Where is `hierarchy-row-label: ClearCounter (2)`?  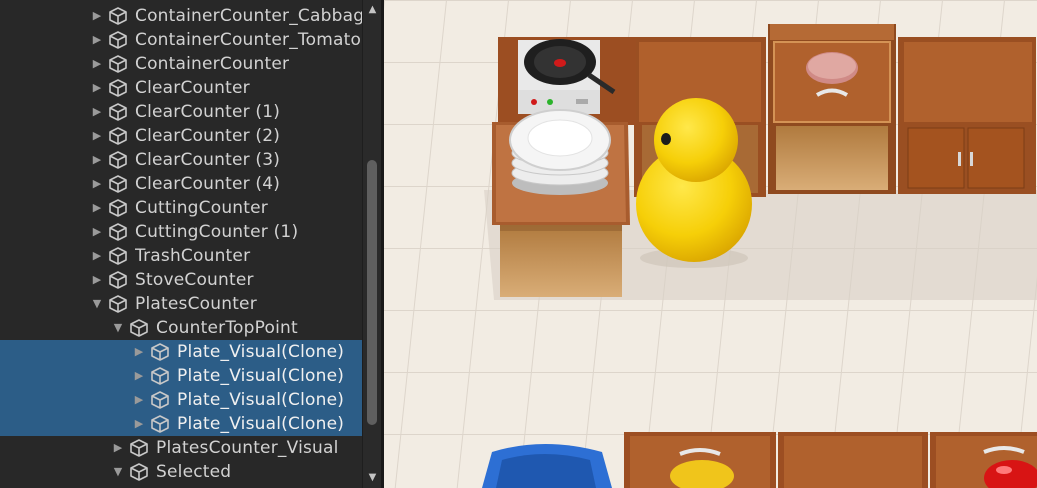 hierarchy-row-label: ClearCounter (2) is located at coordinates (208, 136).